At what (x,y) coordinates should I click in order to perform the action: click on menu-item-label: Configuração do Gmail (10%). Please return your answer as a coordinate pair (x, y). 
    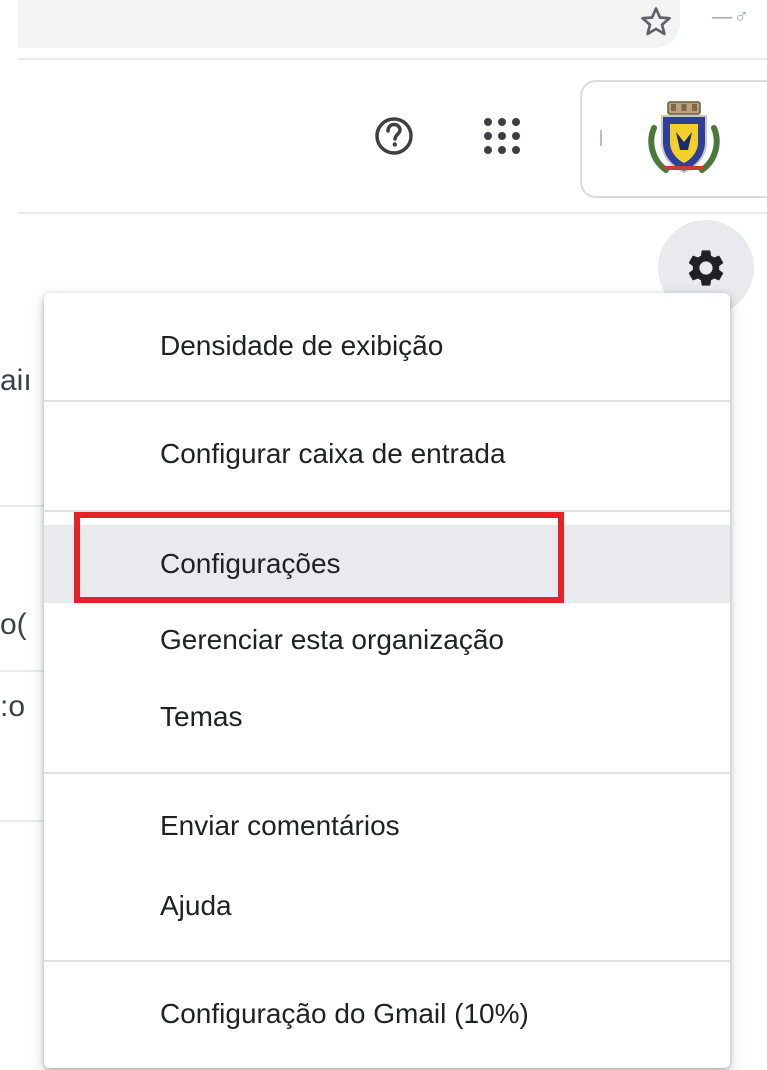
    Looking at the image, I should click on (344, 1013).